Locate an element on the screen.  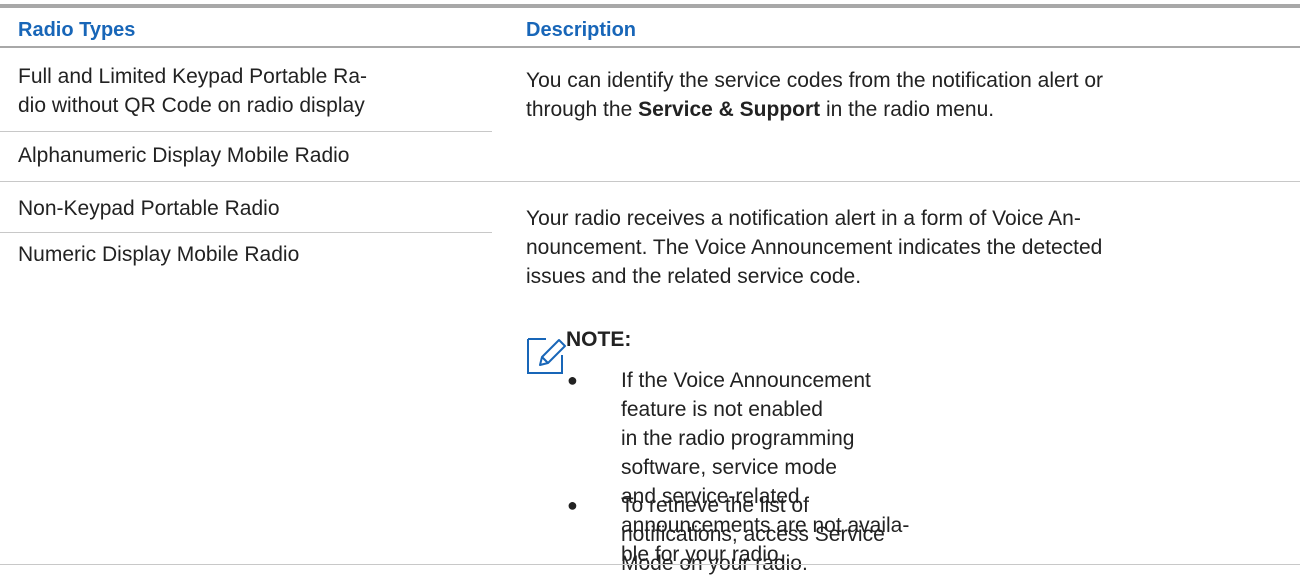
row1-type1-line1: Full and Limited Keypad Portable Ra- is located at coordinates (193, 76).